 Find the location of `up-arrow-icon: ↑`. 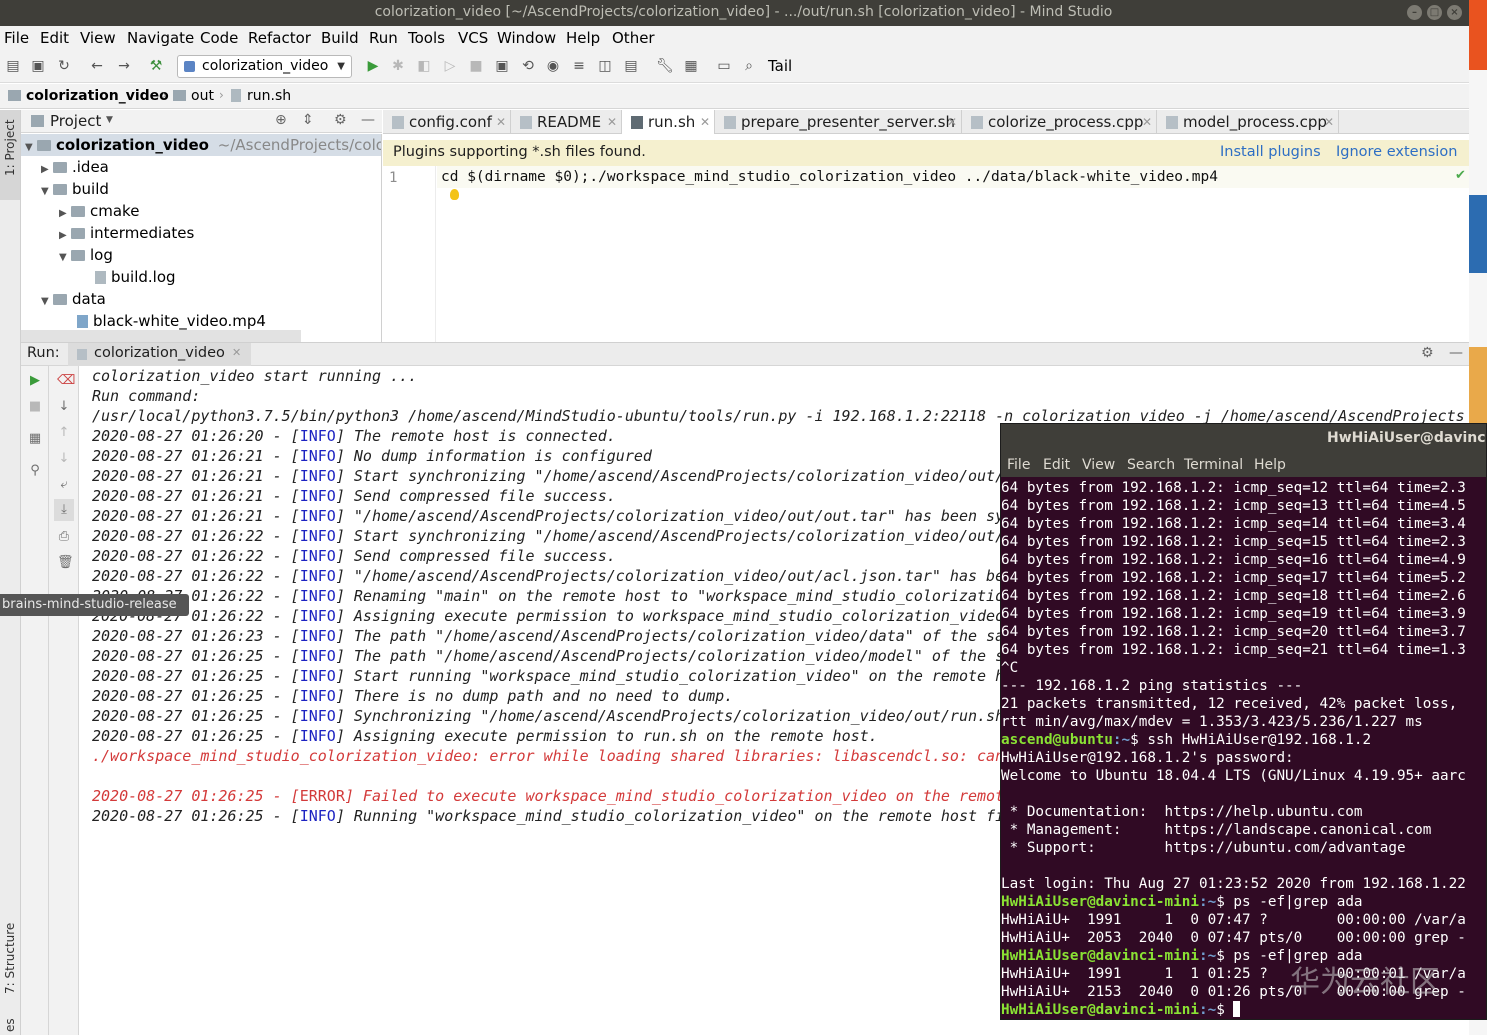

up-arrow-icon: ↑ is located at coordinates (64, 433).